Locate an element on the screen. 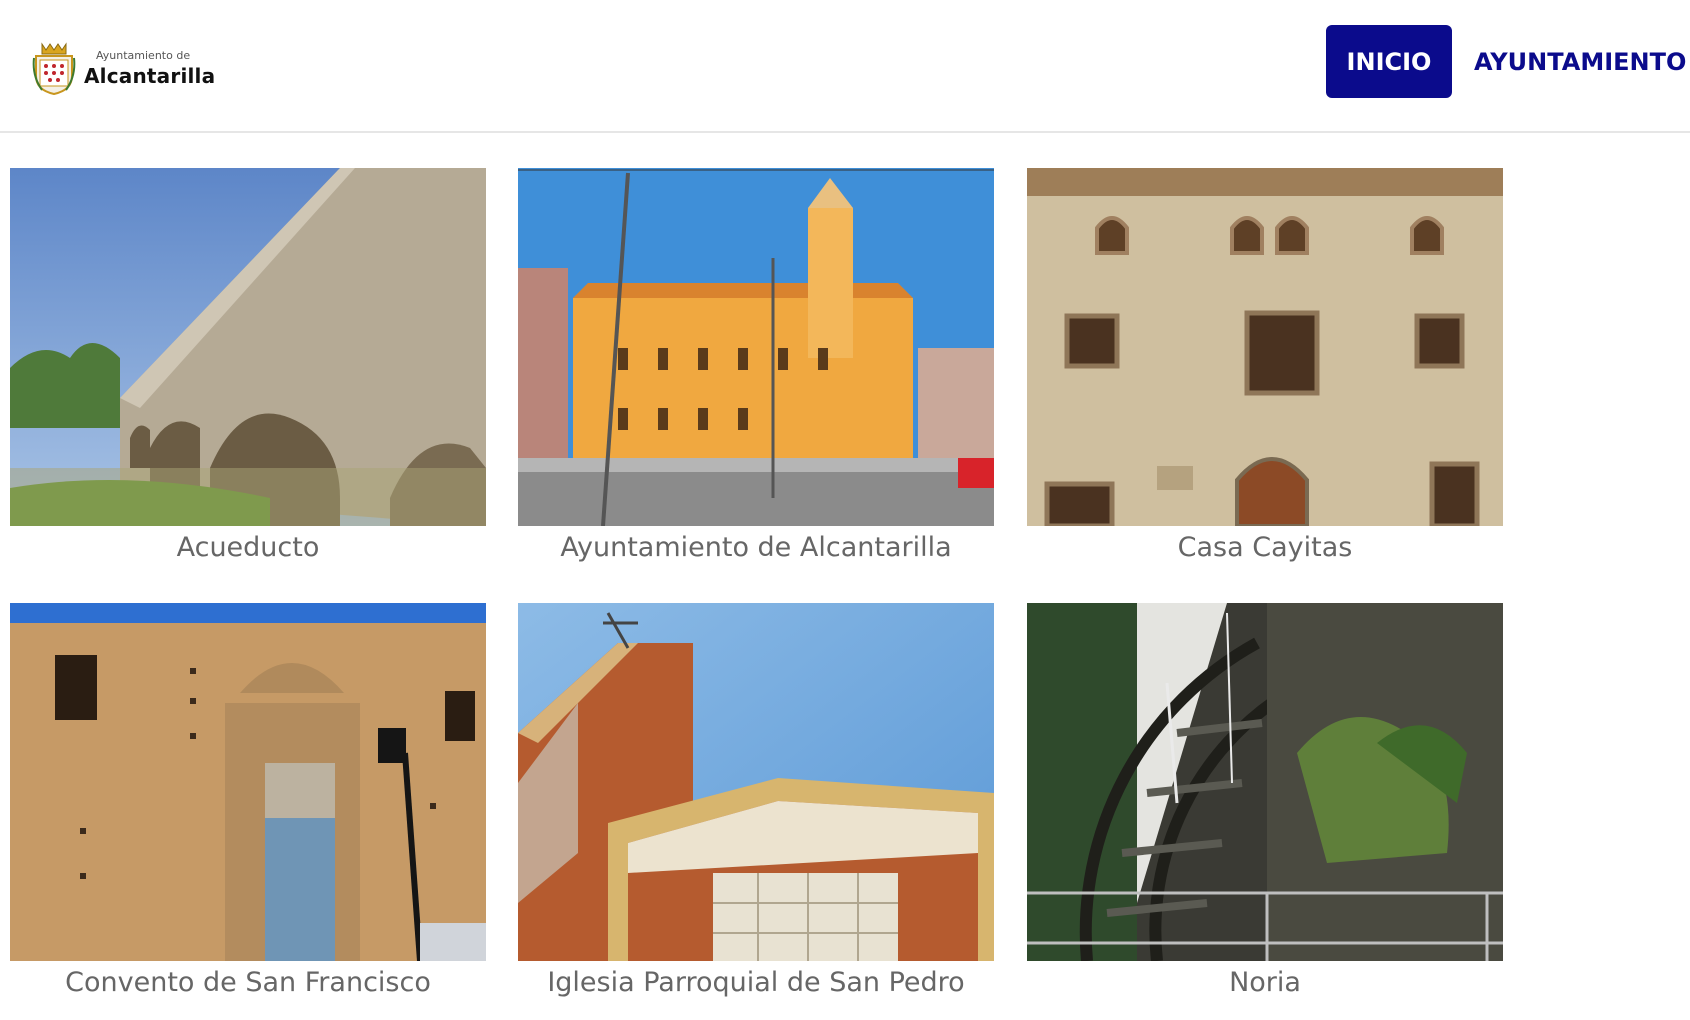 Image resolution: width=1690 pixels, height=1020 pixels. gallery-caption: Acueducto is located at coordinates (248, 547).